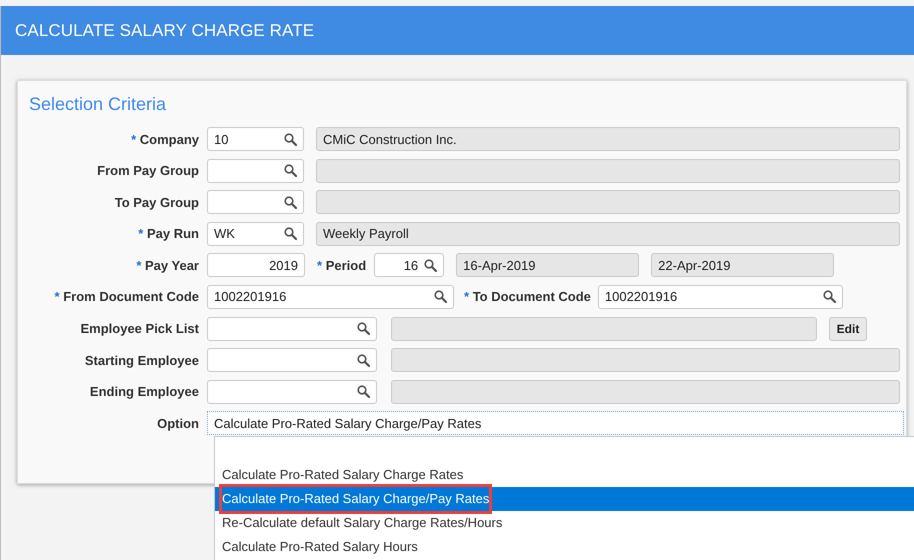  What do you see at coordinates (178, 423) in the screenshot?
I see `field-label: Option` at bounding box center [178, 423].